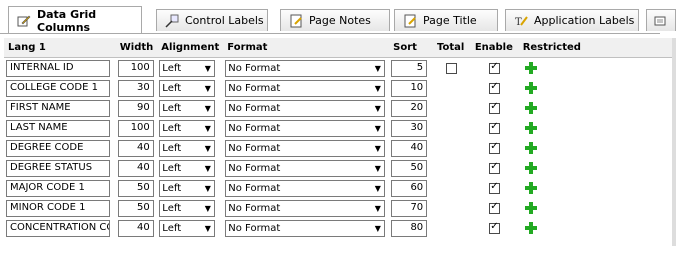 This screenshot has width=697, height=262. What do you see at coordinates (58, 168) in the screenshot?
I see `lang-input: DEGREE STATUS` at bounding box center [58, 168].